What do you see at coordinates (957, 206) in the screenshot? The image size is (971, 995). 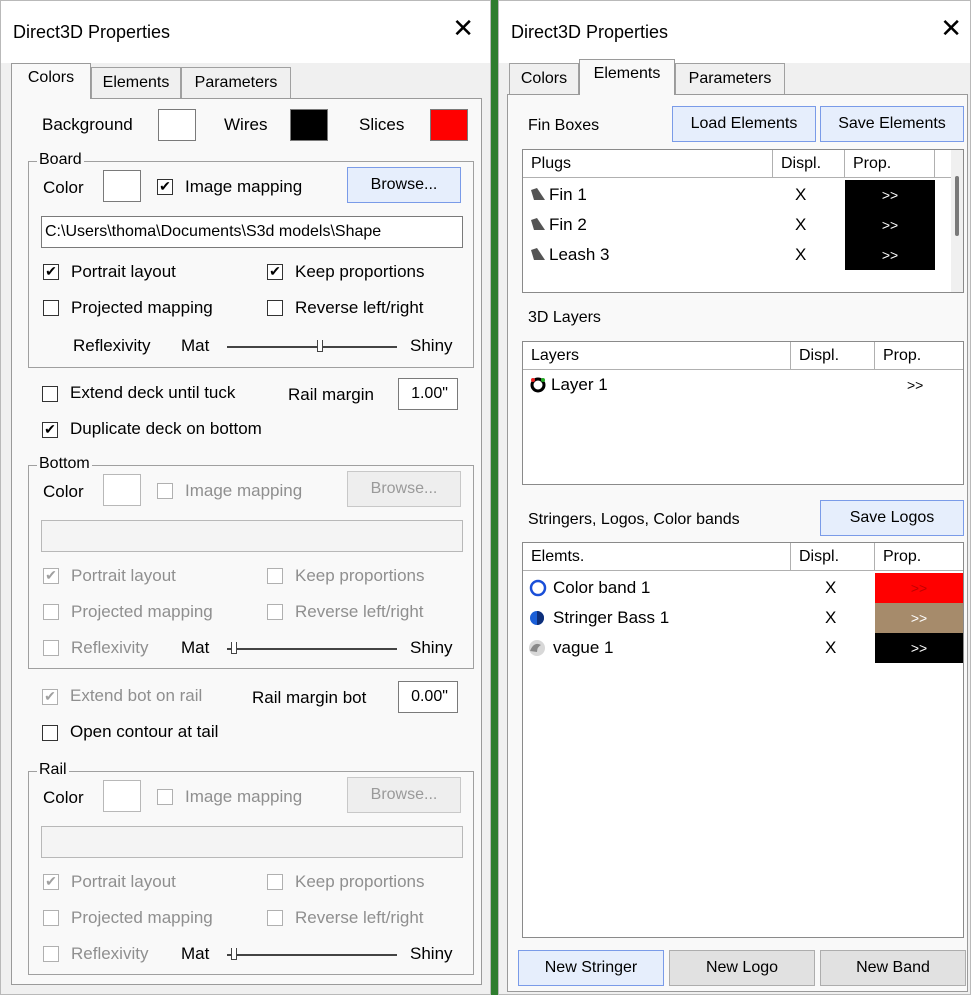 I see `scrollbar-thumb` at bounding box center [957, 206].